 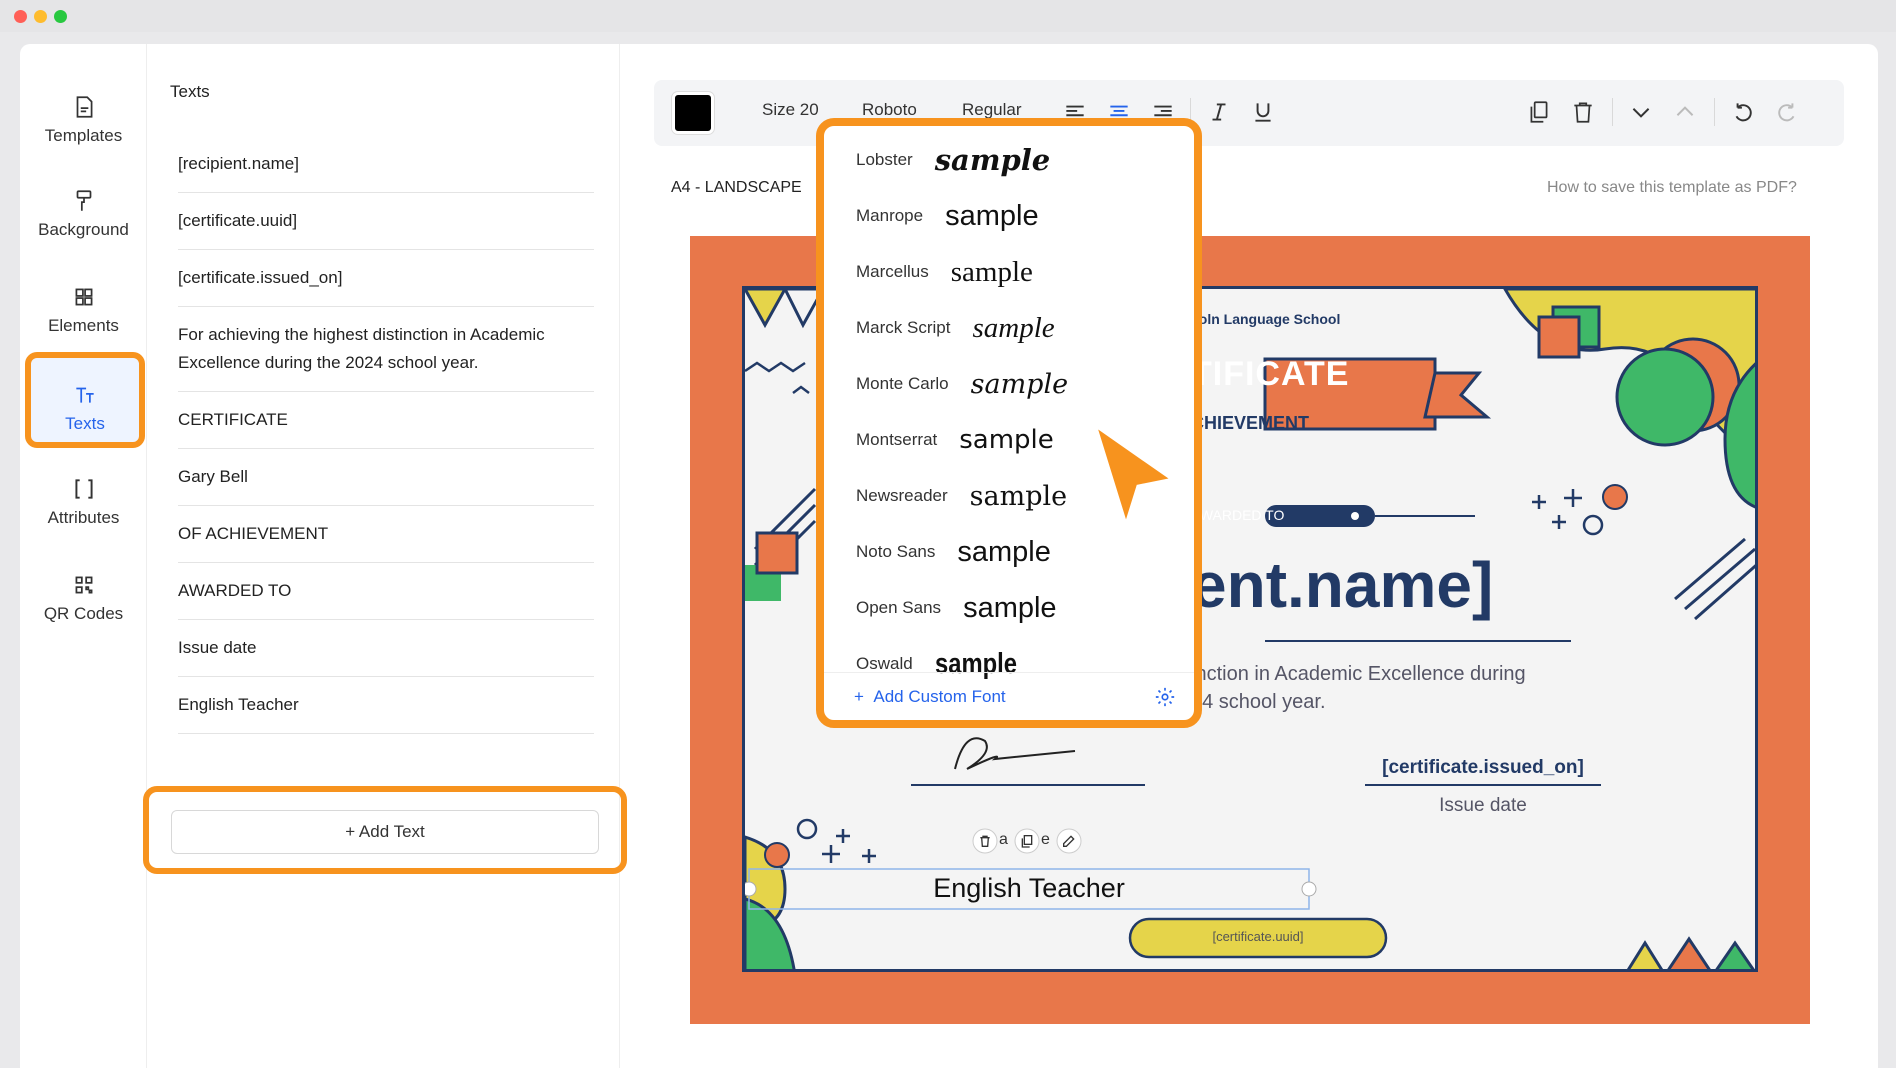 I want to click on recipient-name: ent.name], so click(x=1342, y=585).